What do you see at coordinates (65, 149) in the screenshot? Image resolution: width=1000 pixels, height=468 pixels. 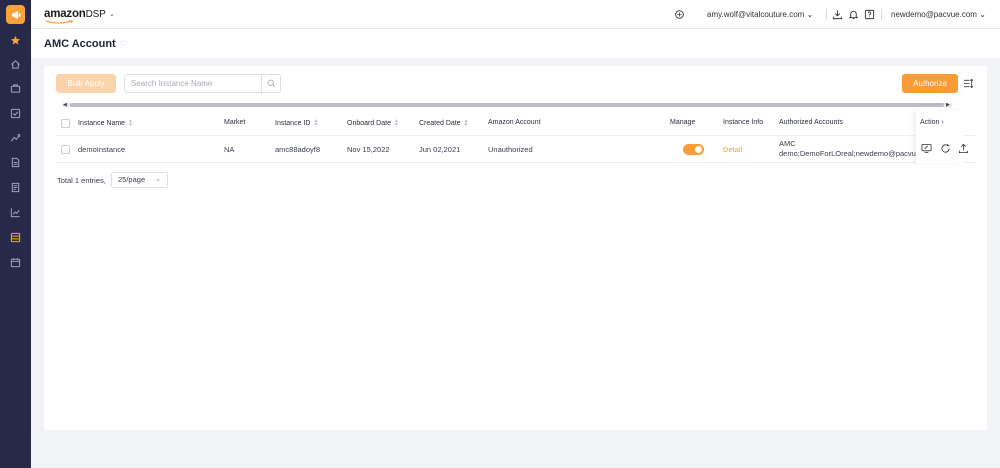 I see `row-checkbox` at bounding box center [65, 149].